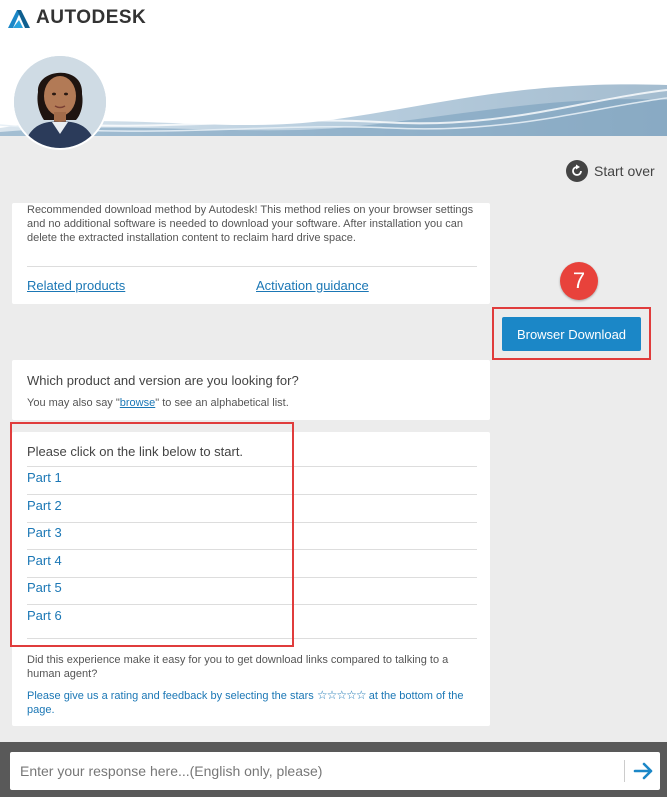  I want to click on star-rating-icons: ☆☆☆☆☆, so click(342, 695).